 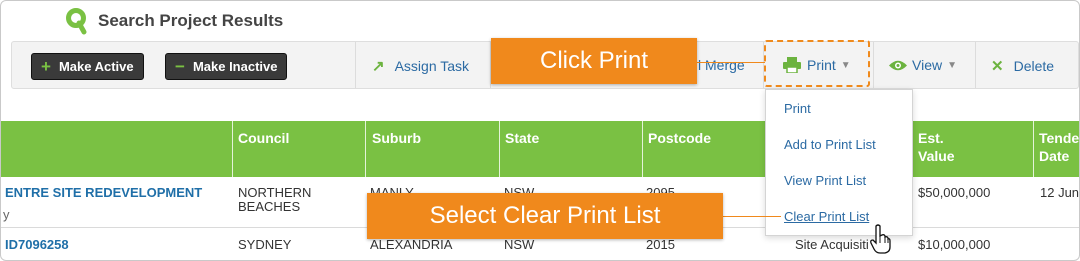 I want to click on state-cell: NSW, so click(x=519, y=244).